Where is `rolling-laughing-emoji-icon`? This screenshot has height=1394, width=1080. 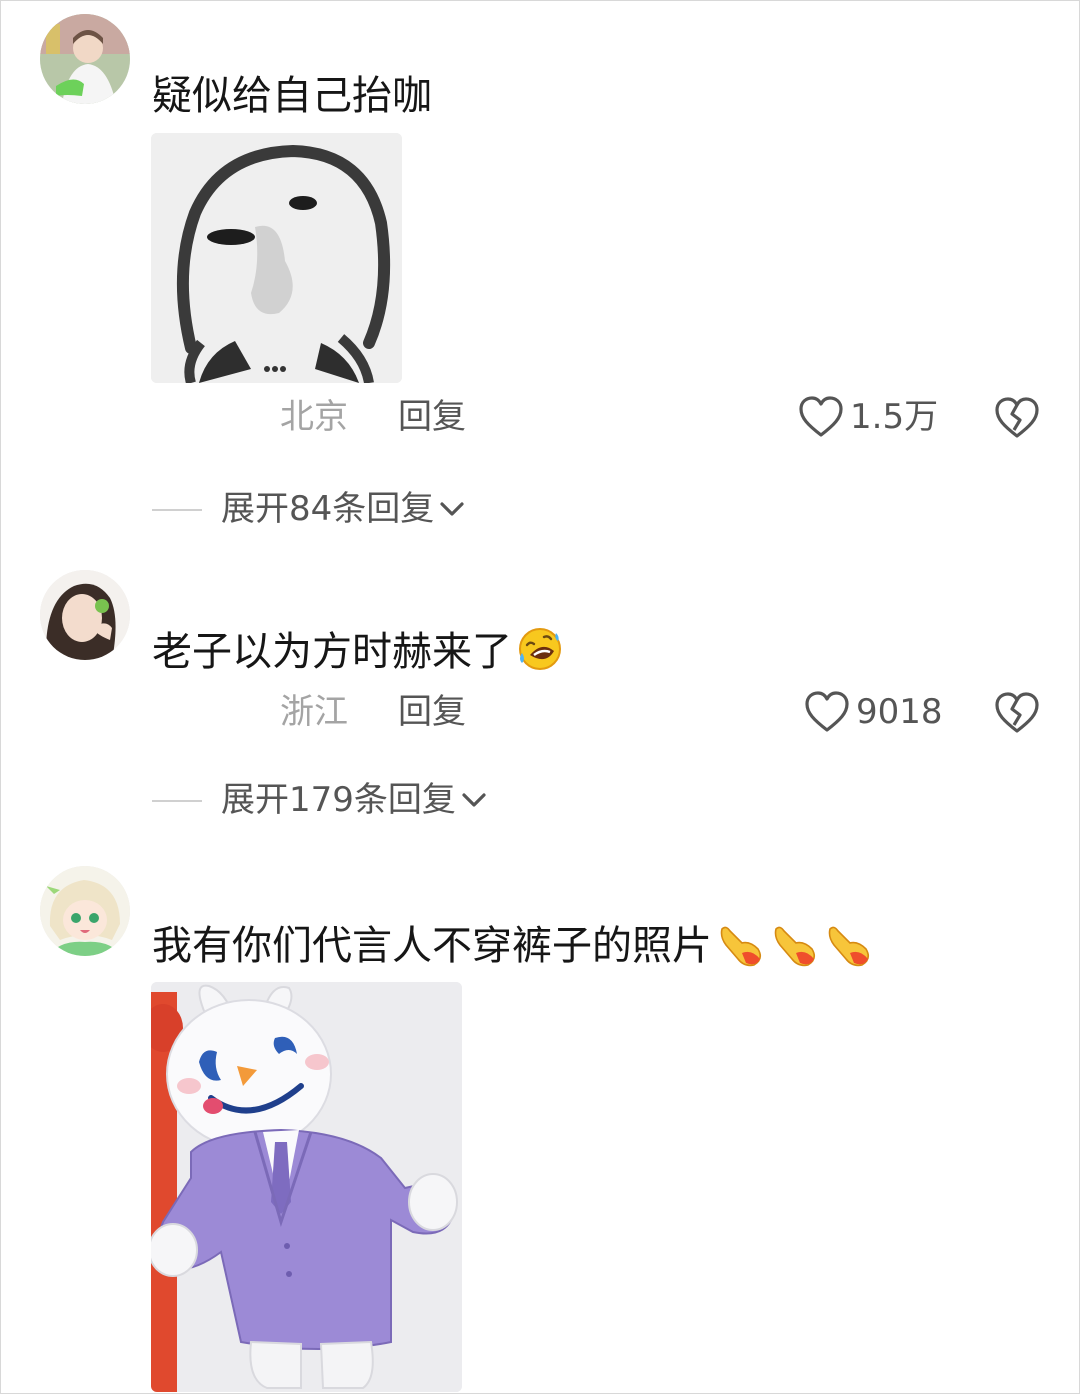 rolling-laughing-emoji-icon is located at coordinates (540, 656).